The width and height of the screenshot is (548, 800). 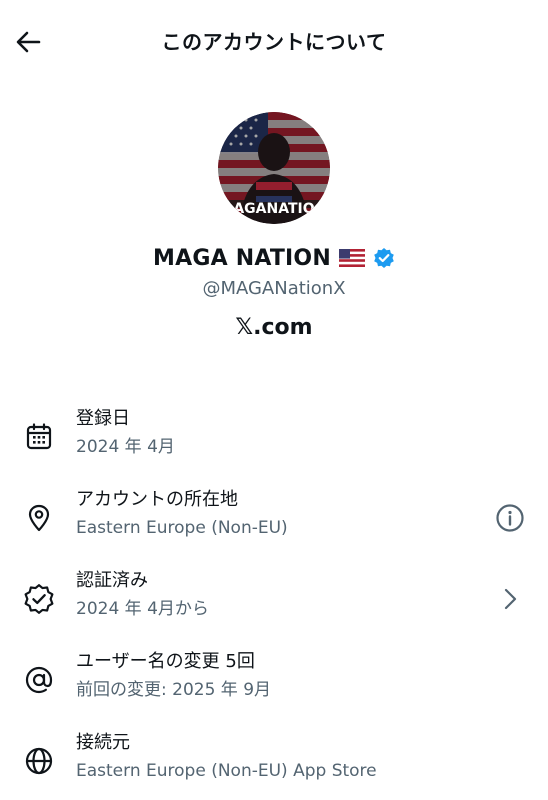 What do you see at coordinates (39, 599) in the screenshot?
I see `verified-outline-icon` at bounding box center [39, 599].